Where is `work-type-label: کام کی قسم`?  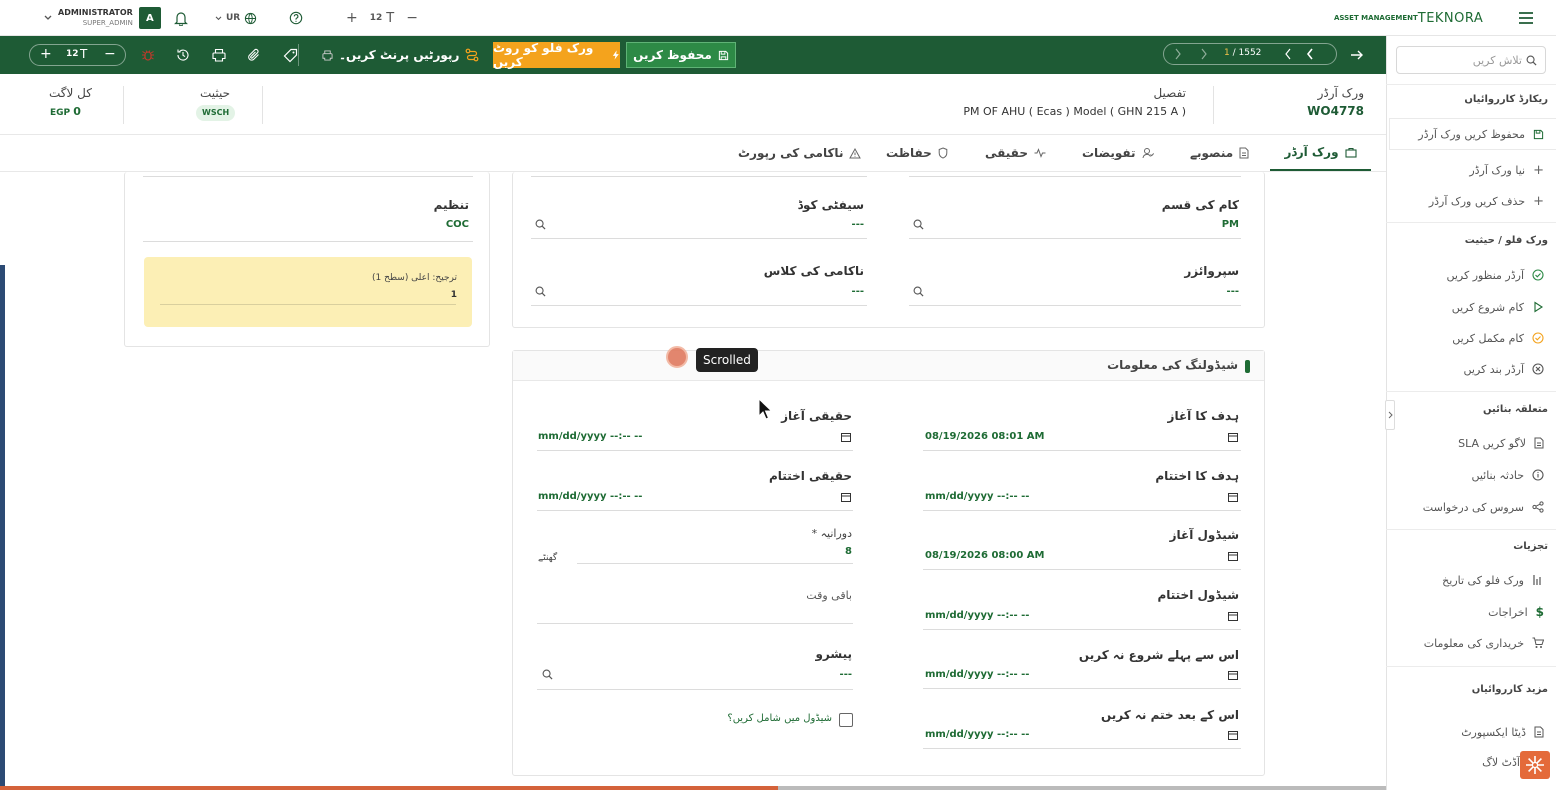 work-type-label: کام کی قسم is located at coordinates (1200, 205).